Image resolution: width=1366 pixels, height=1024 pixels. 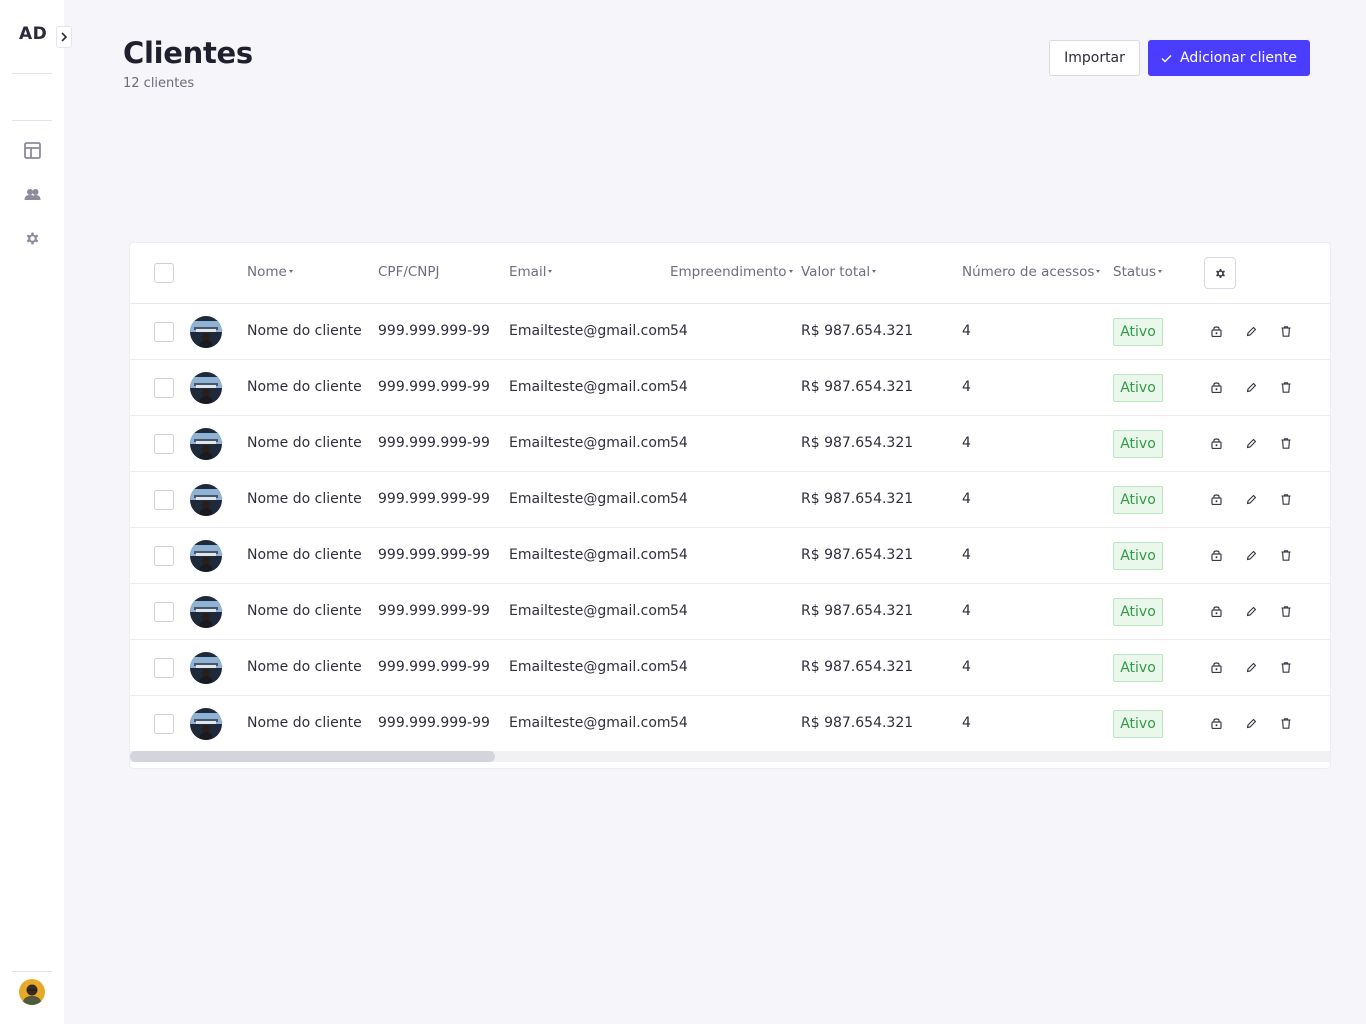 I want to click on scrollbar-thumb, so click(x=312, y=756).